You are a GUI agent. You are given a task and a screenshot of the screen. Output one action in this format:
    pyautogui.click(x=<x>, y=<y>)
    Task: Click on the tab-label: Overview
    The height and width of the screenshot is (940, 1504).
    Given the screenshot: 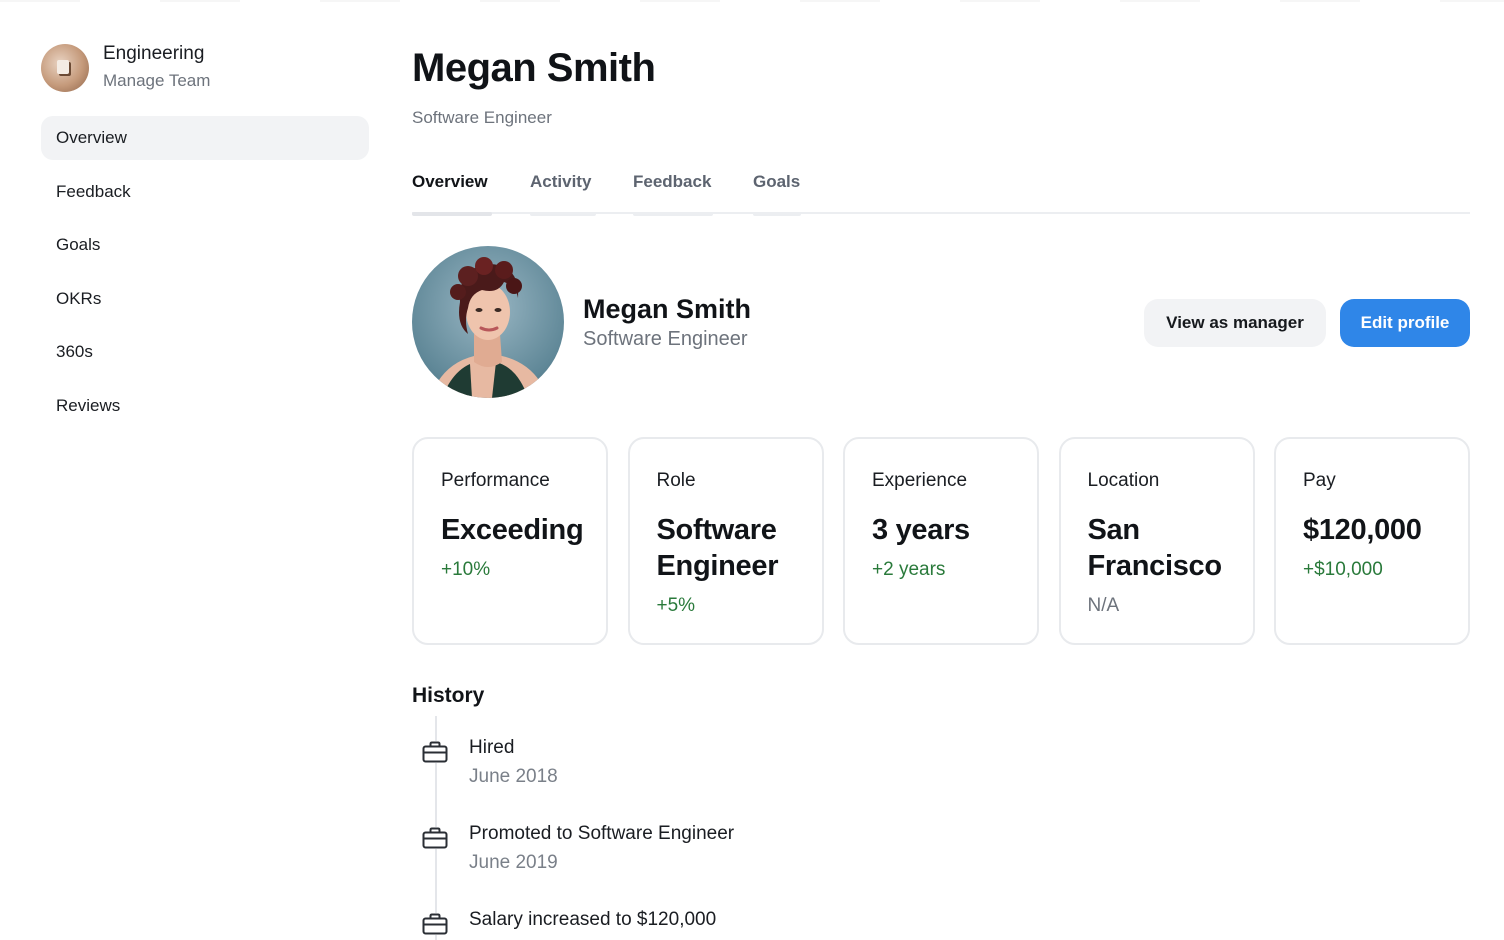 What is the action you would take?
    pyautogui.click(x=450, y=181)
    